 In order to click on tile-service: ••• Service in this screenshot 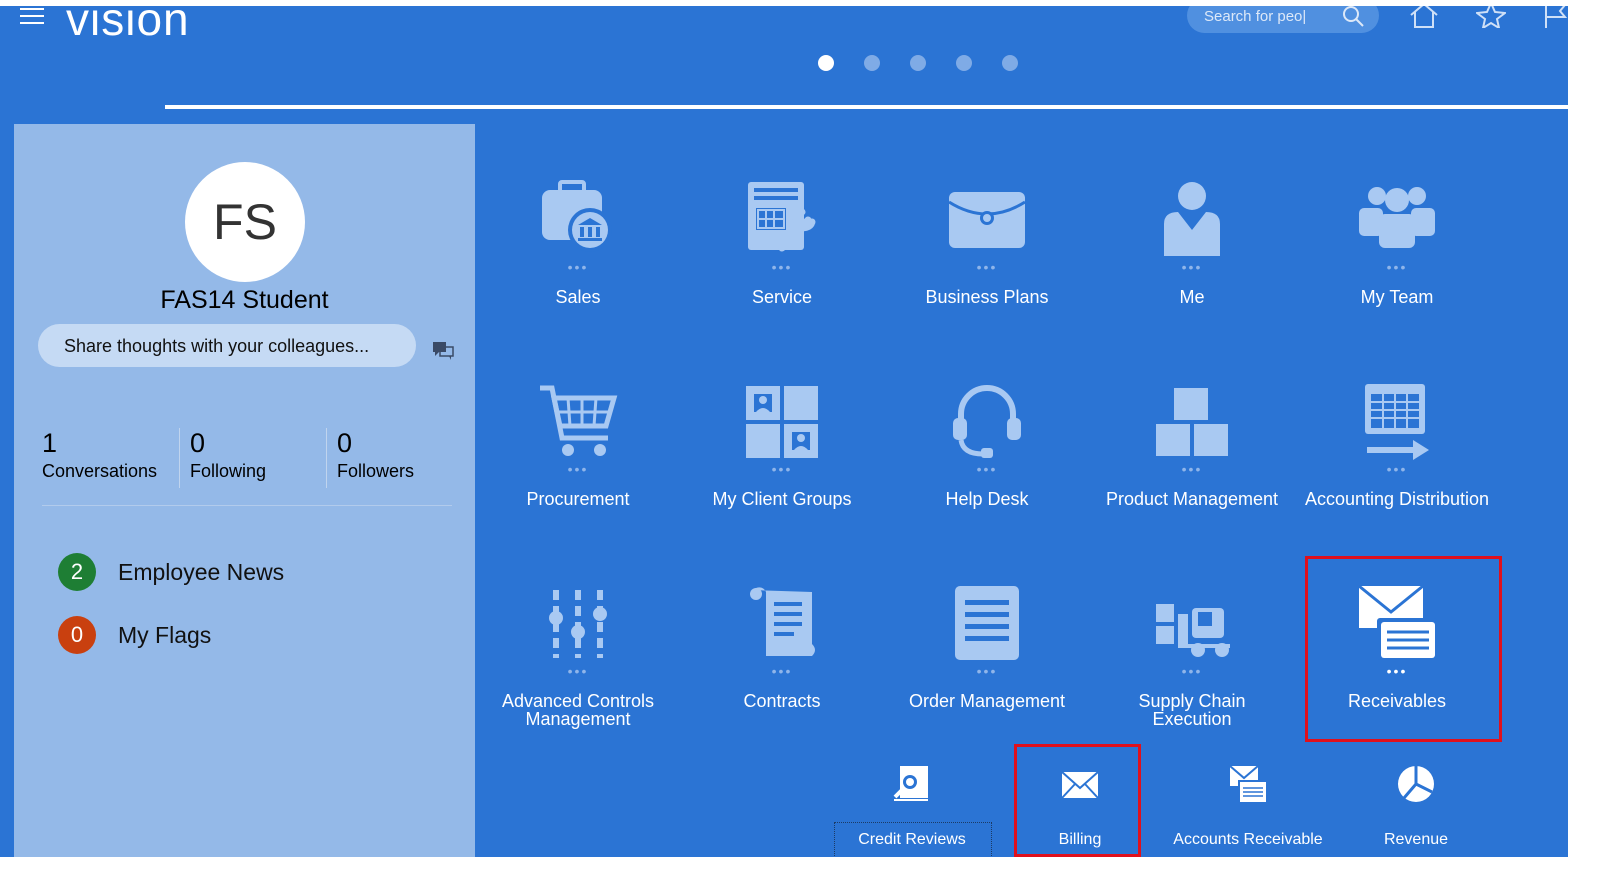, I will do `click(782, 269)`.